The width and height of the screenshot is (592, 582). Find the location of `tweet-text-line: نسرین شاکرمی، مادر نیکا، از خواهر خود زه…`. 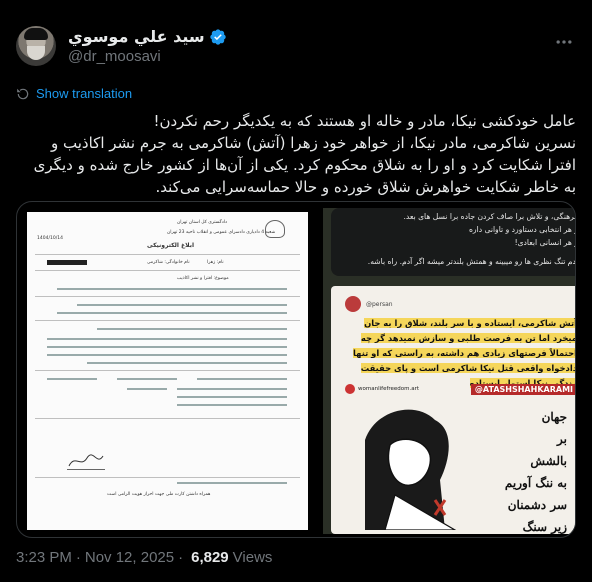

tweet-text-line: نسرین شاکرمی، مادر نیکا، از خواهر خود زه… is located at coordinates (313, 143).